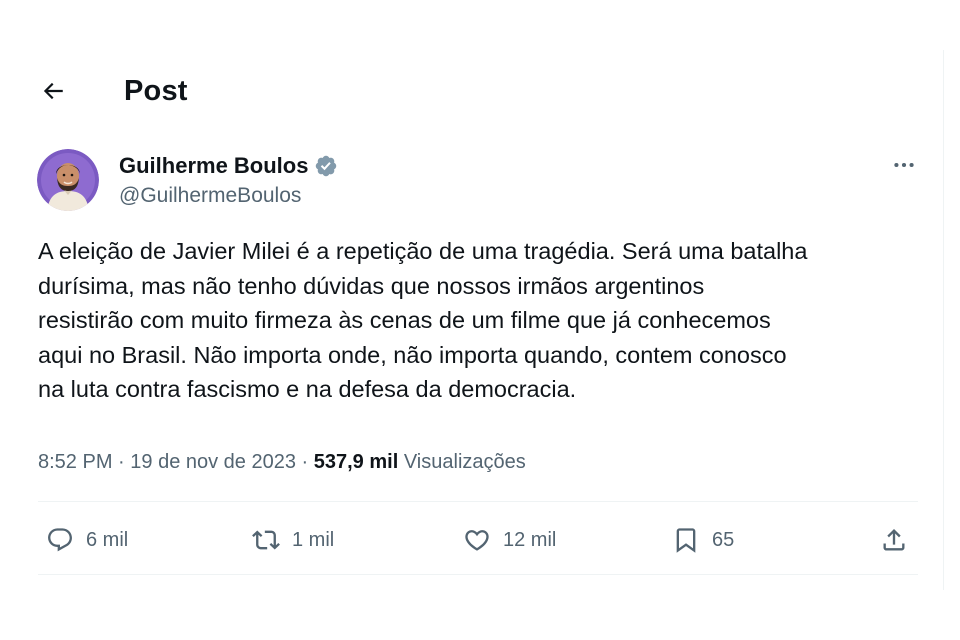 The width and height of the screenshot is (960, 640). Describe the element at coordinates (75, 462) in the screenshot. I see `tweet-time: 8:52 PM` at that location.